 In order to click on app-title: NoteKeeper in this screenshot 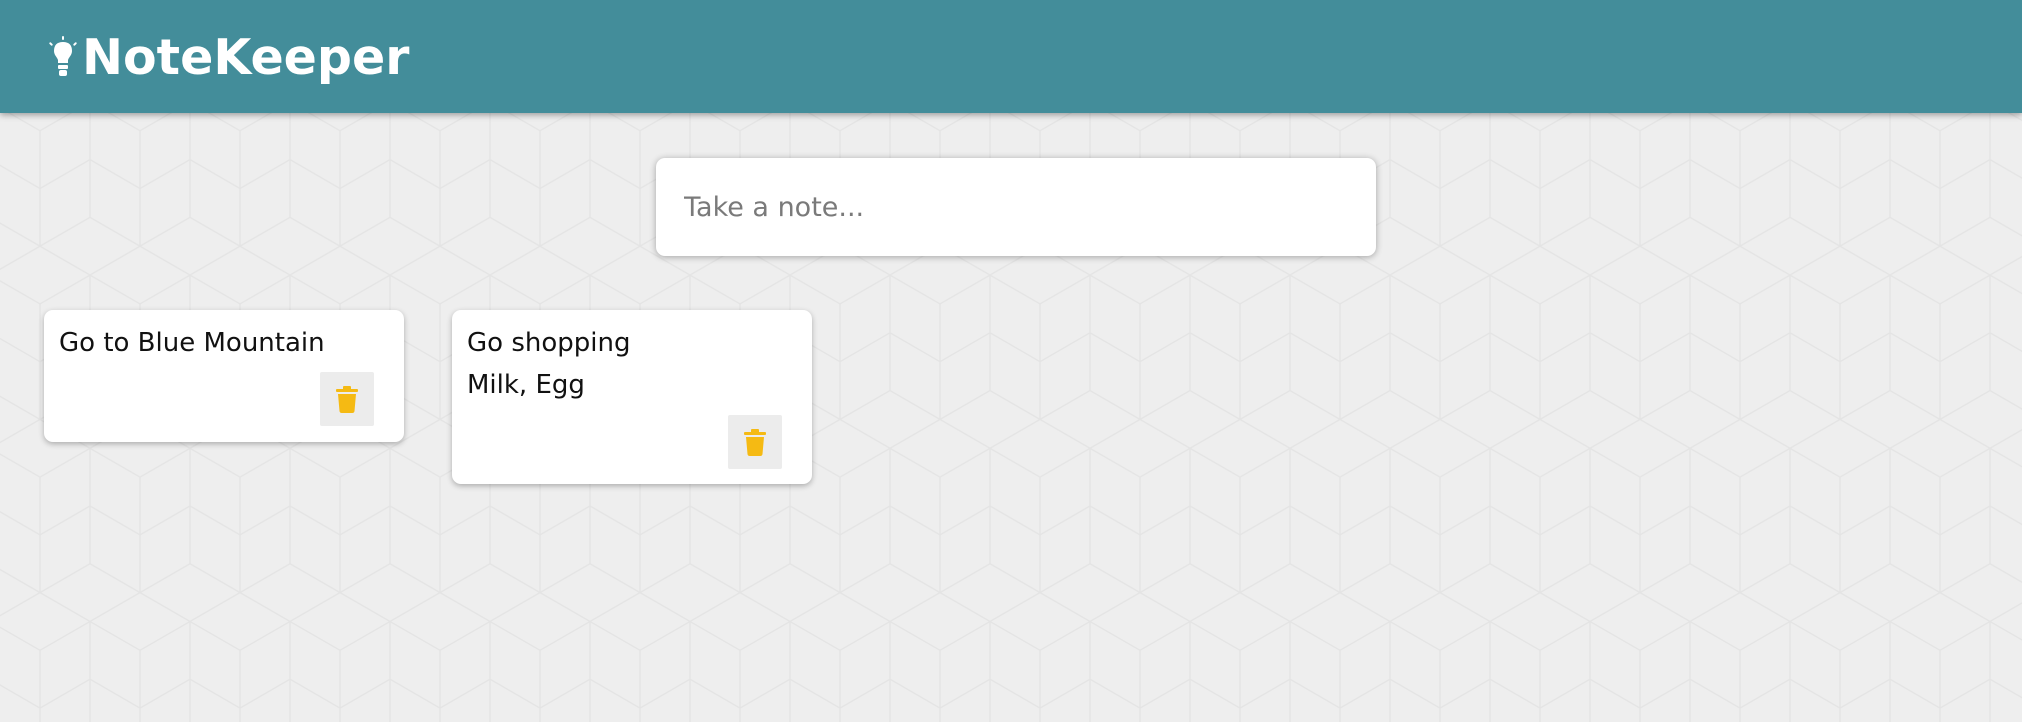, I will do `click(246, 57)`.